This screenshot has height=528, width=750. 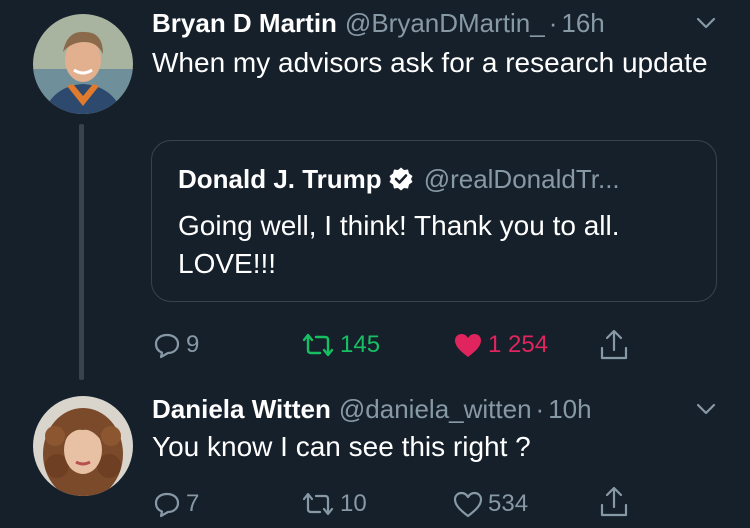 I want to click on retweet-button: 10, so click(x=333, y=504).